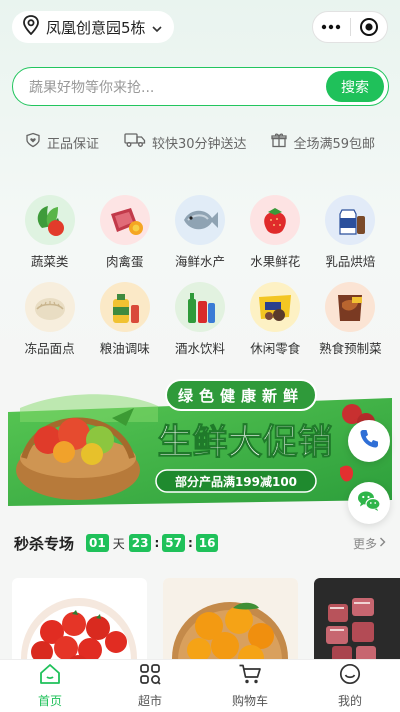  I want to click on category-fruit: 水果鲜花, so click(275, 232).